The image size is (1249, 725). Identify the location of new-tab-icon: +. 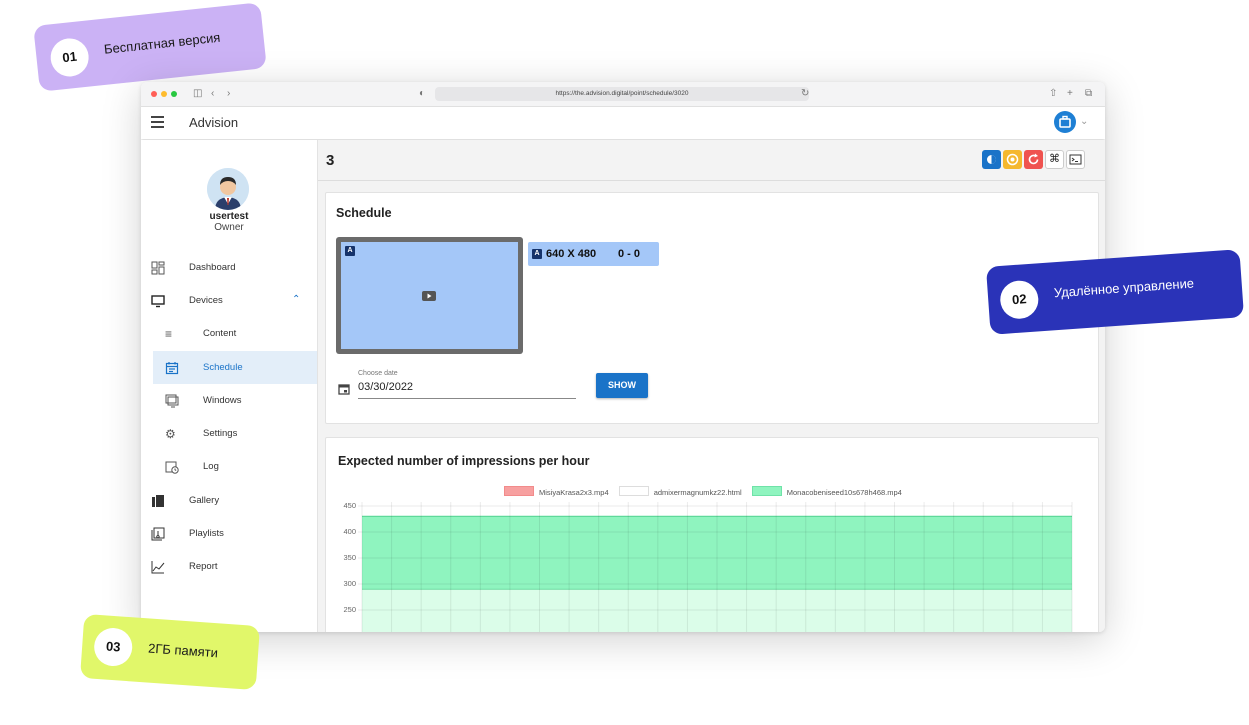
(1070, 94).